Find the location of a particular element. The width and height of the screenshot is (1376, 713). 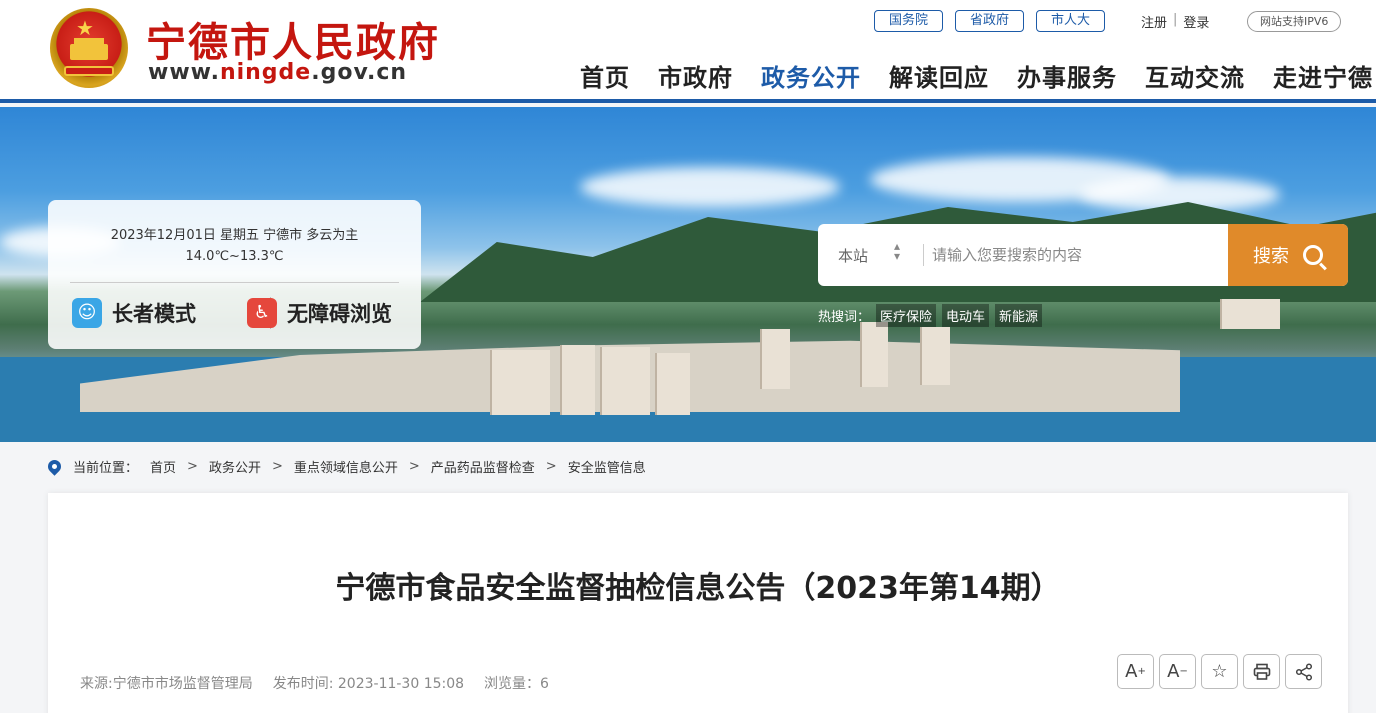

search-input is located at coordinates (1077, 255).